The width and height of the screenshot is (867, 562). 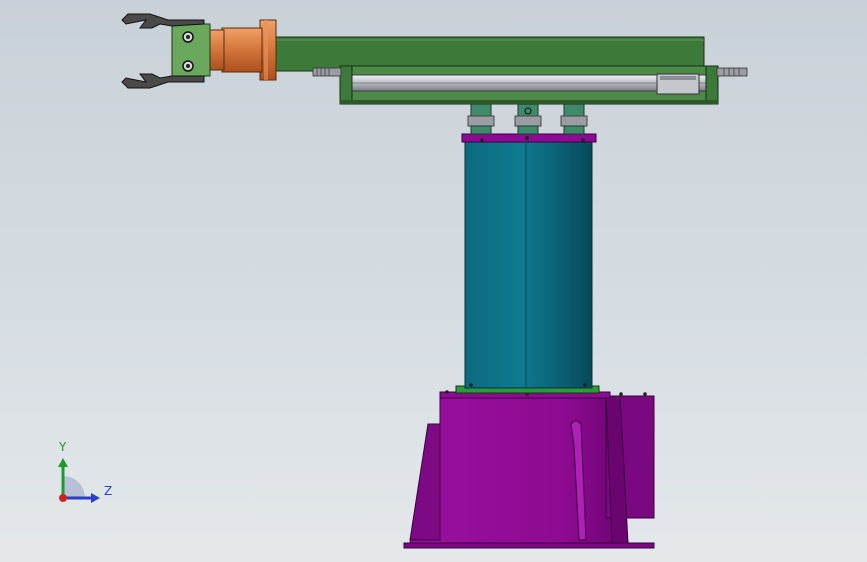 What do you see at coordinates (574, 119) in the screenshot?
I see `bearing-right` at bounding box center [574, 119].